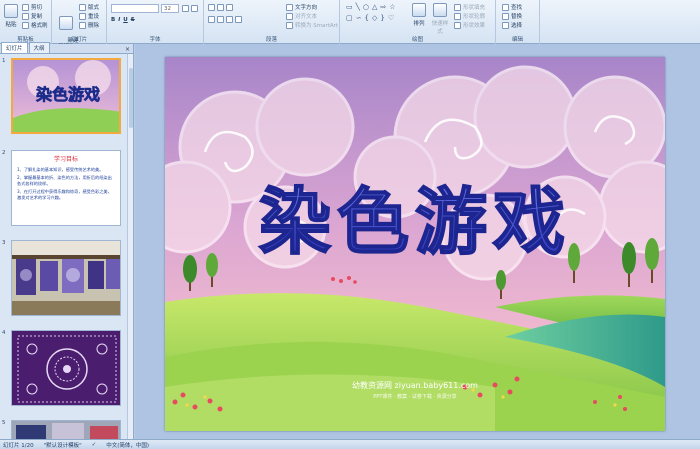  What do you see at coordinates (155, 22) in the screenshot?
I see `font-group: 32 BIUS 字体` at bounding box center [155, 22].